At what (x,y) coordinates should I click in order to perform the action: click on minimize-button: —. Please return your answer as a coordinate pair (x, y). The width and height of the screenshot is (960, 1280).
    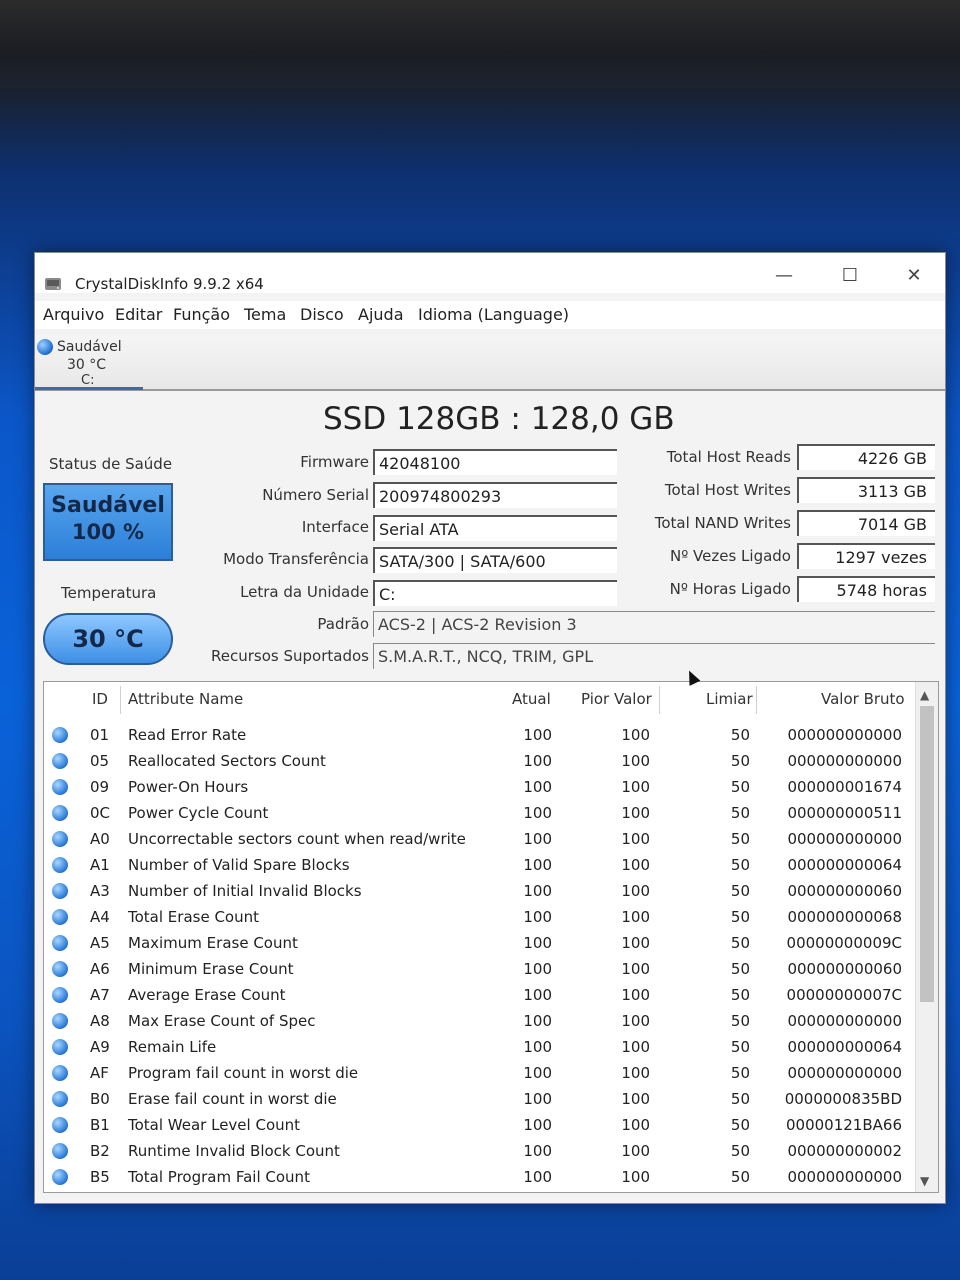
    Looking at the image, I should click on (784, 276).